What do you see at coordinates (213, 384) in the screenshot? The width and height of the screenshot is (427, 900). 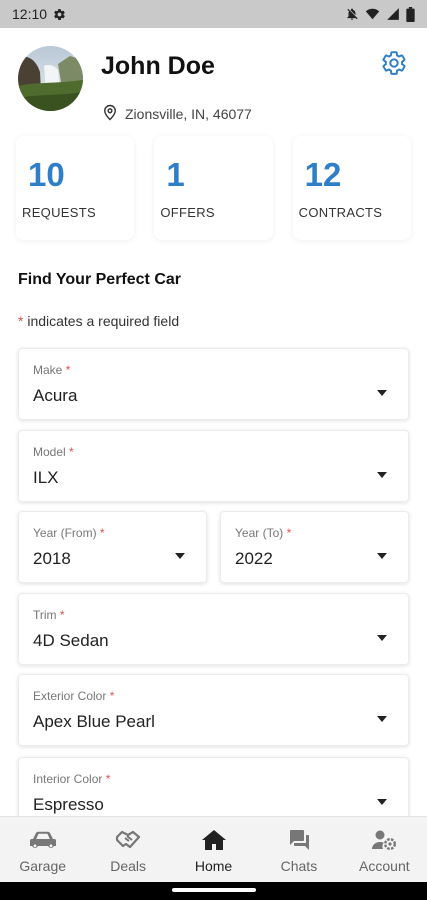 I see `make-select: Make * Acura` at bounding box center [213, 384].